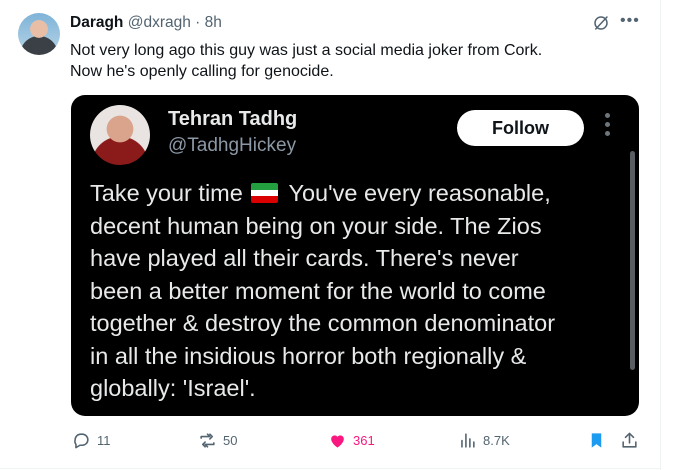 The image size is (677, 470). Describe the element at coordinates (96, 22) in the screenshot. I see `author-name: Daragh` at that location.